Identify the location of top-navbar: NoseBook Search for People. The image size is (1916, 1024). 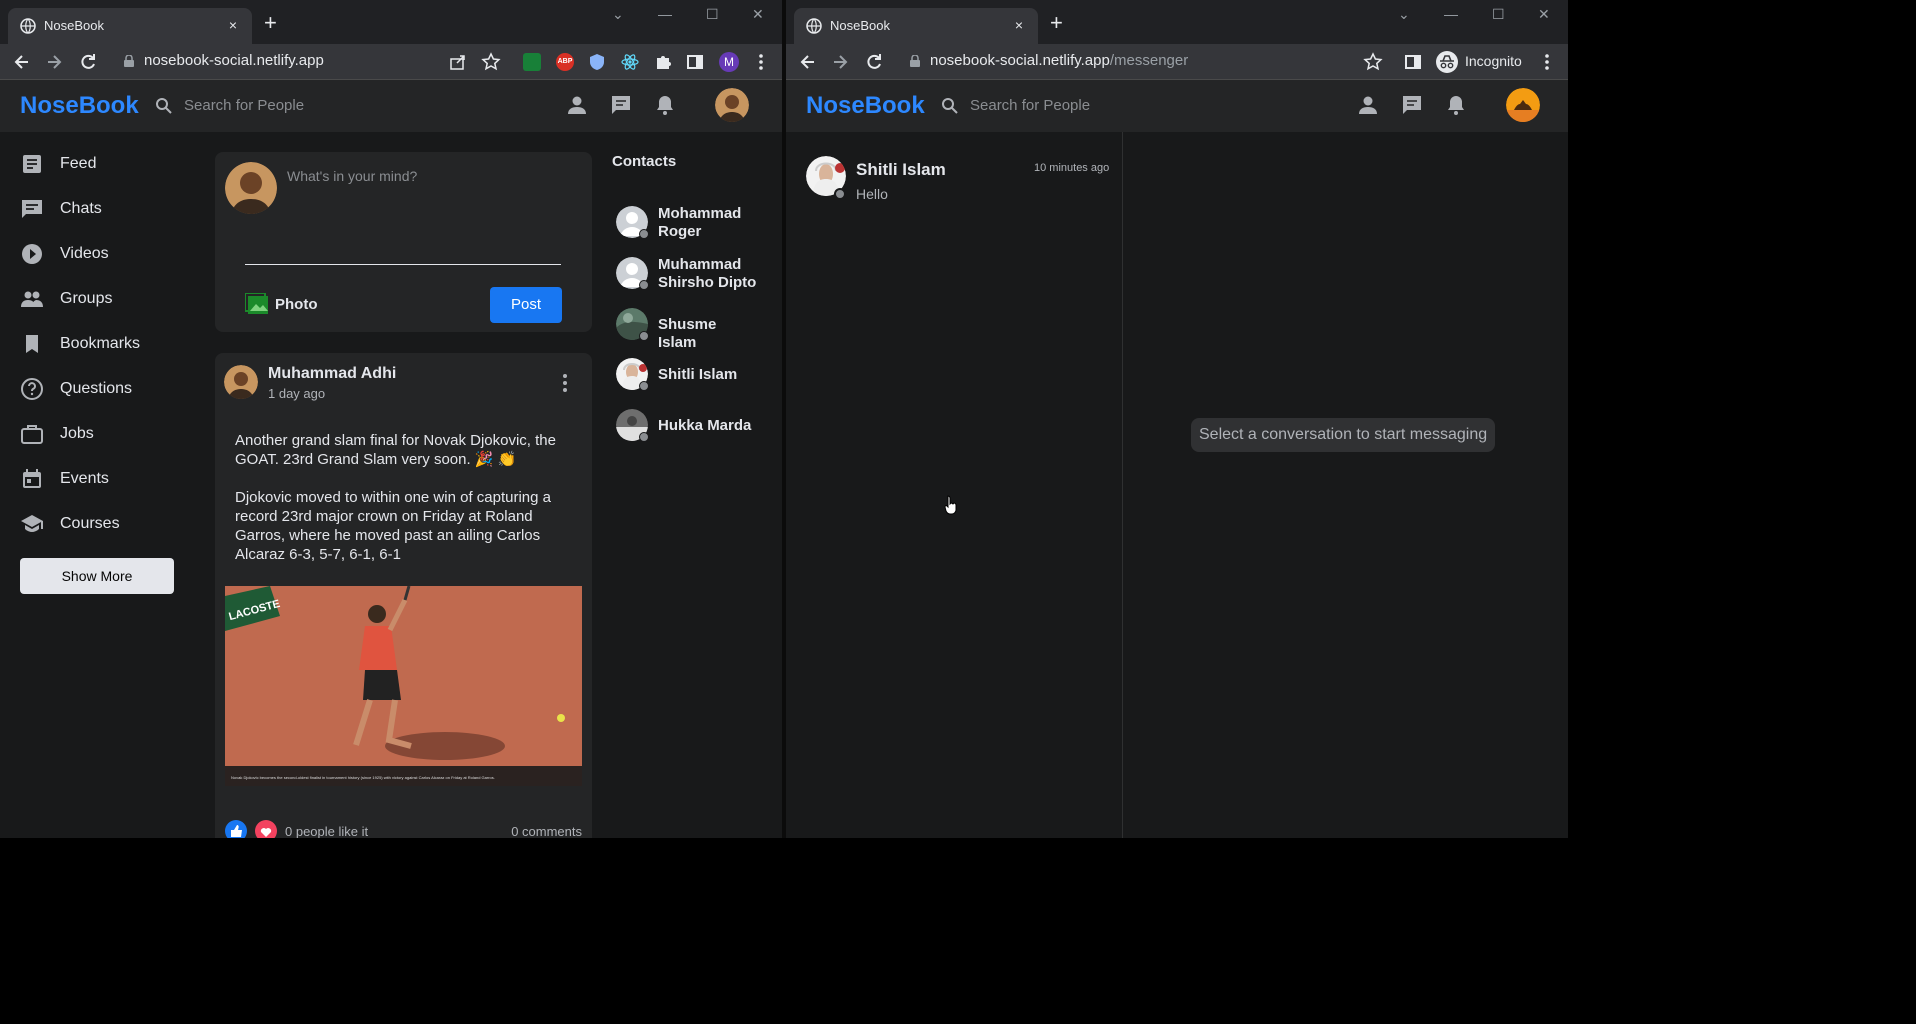
(391, 106).